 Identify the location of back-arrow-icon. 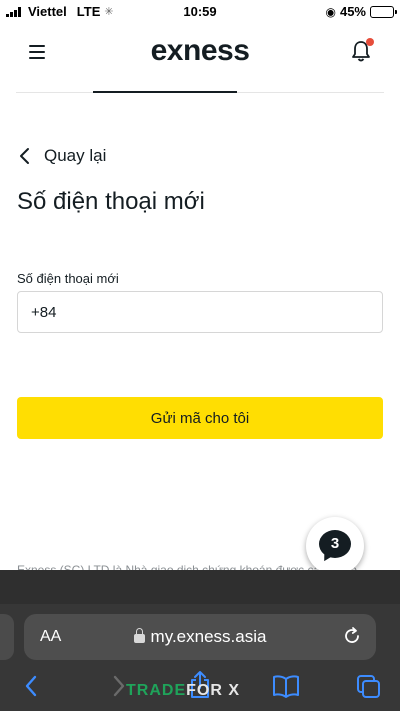
(31, 686).